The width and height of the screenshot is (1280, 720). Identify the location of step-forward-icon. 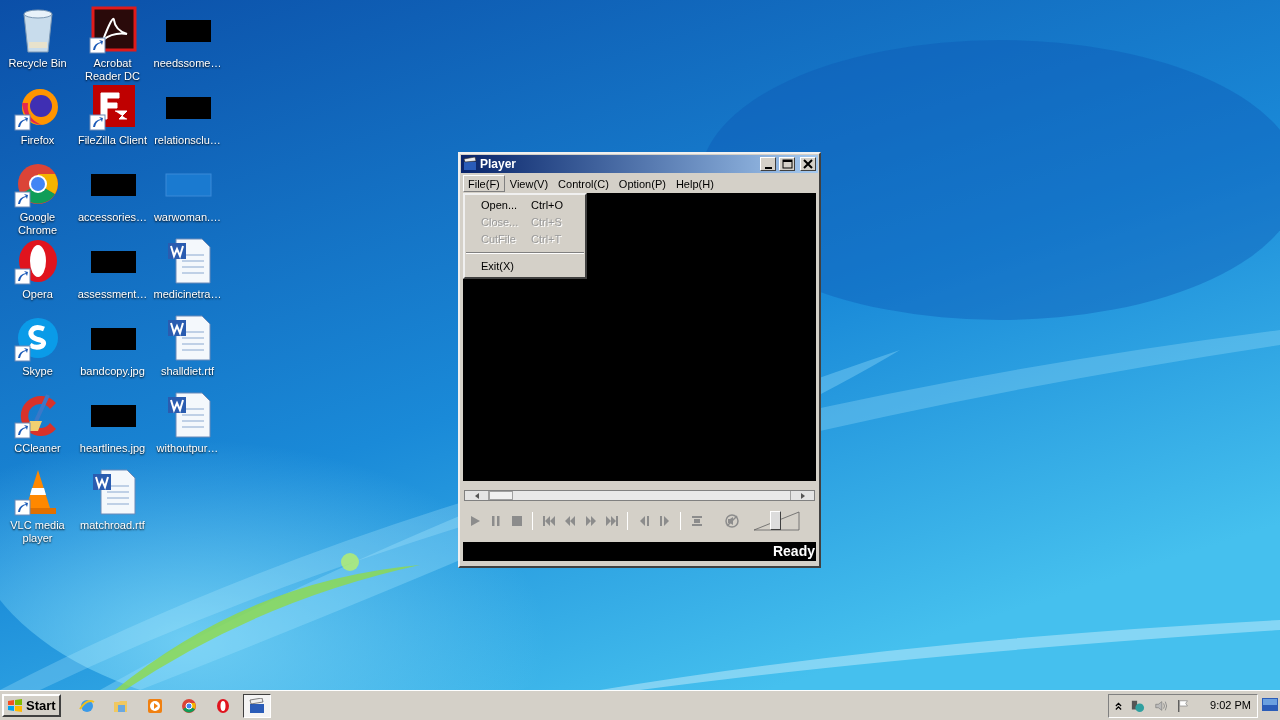
(664, 521).